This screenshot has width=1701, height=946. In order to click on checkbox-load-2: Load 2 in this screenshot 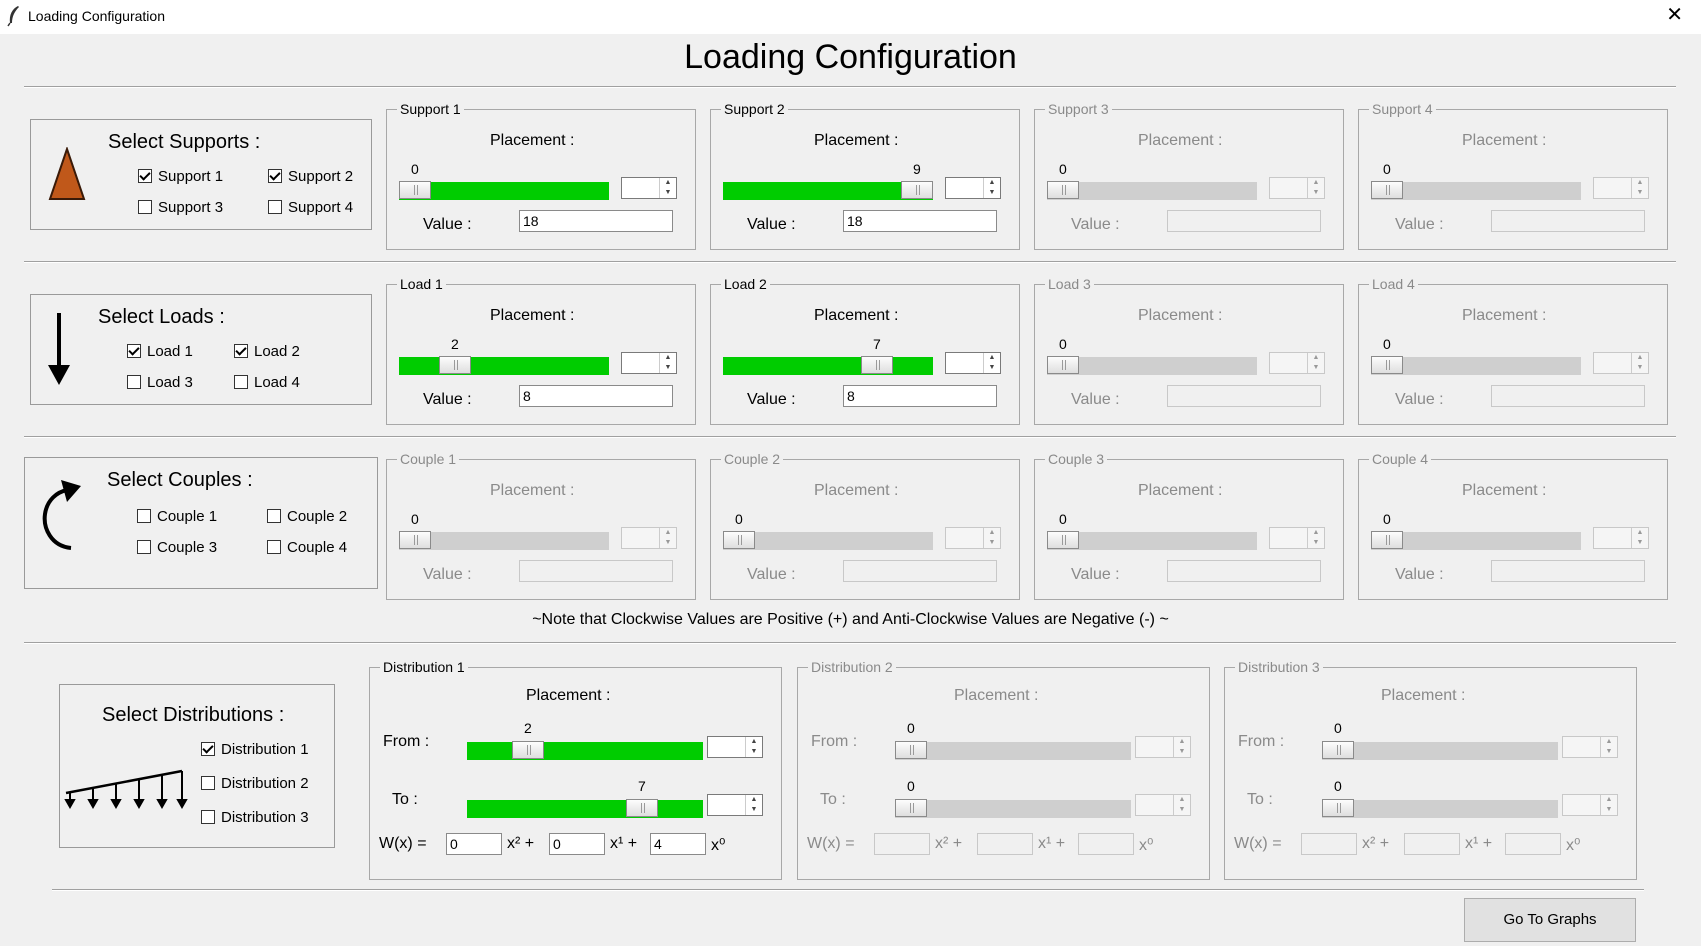, I will do `click(267, 351)`.